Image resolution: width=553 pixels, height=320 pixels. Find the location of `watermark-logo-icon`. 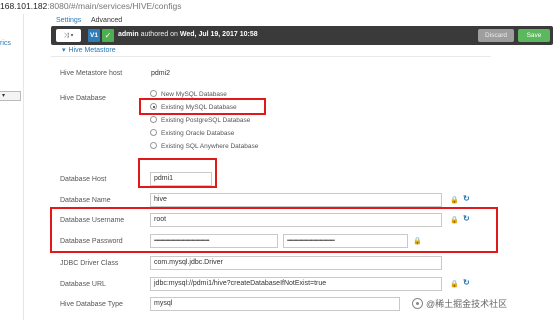

watermark-logo-icon is located at coordinates (417, 303).